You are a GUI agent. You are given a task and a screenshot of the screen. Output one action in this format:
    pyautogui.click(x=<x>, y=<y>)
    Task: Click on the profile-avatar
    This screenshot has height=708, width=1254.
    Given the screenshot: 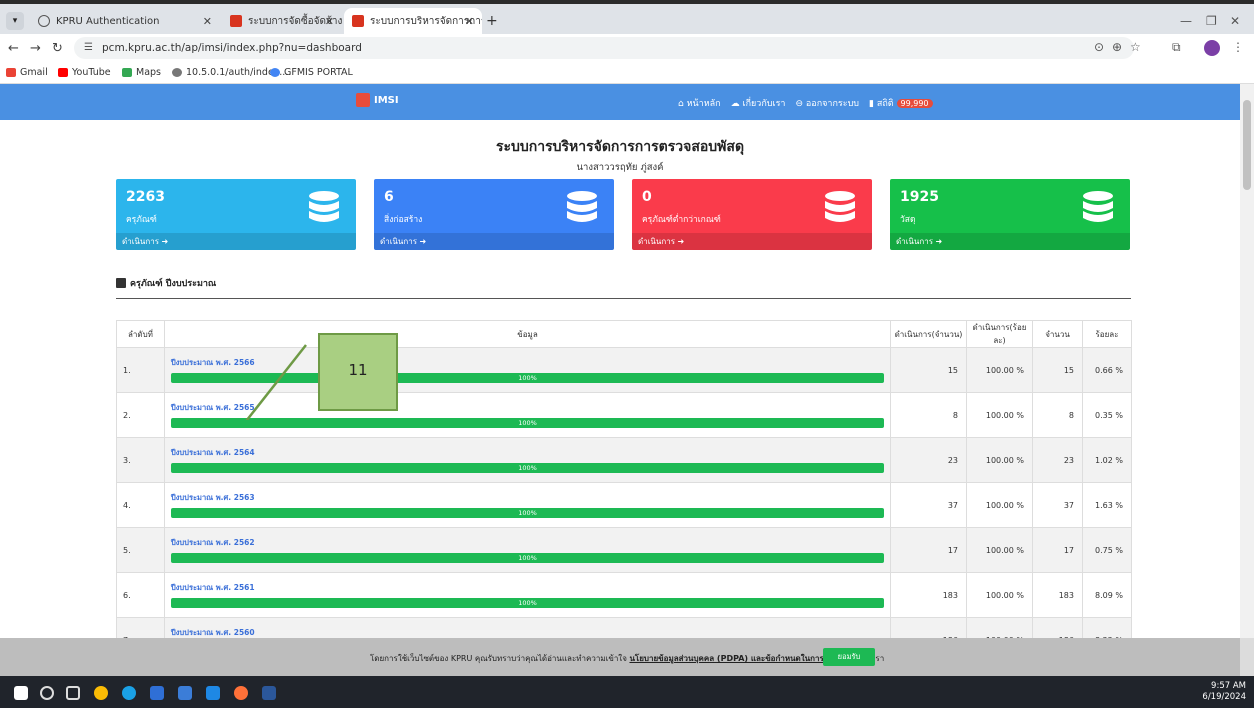 What is the action you would take?
    pyautogui.click(x=1212, y=48)
    